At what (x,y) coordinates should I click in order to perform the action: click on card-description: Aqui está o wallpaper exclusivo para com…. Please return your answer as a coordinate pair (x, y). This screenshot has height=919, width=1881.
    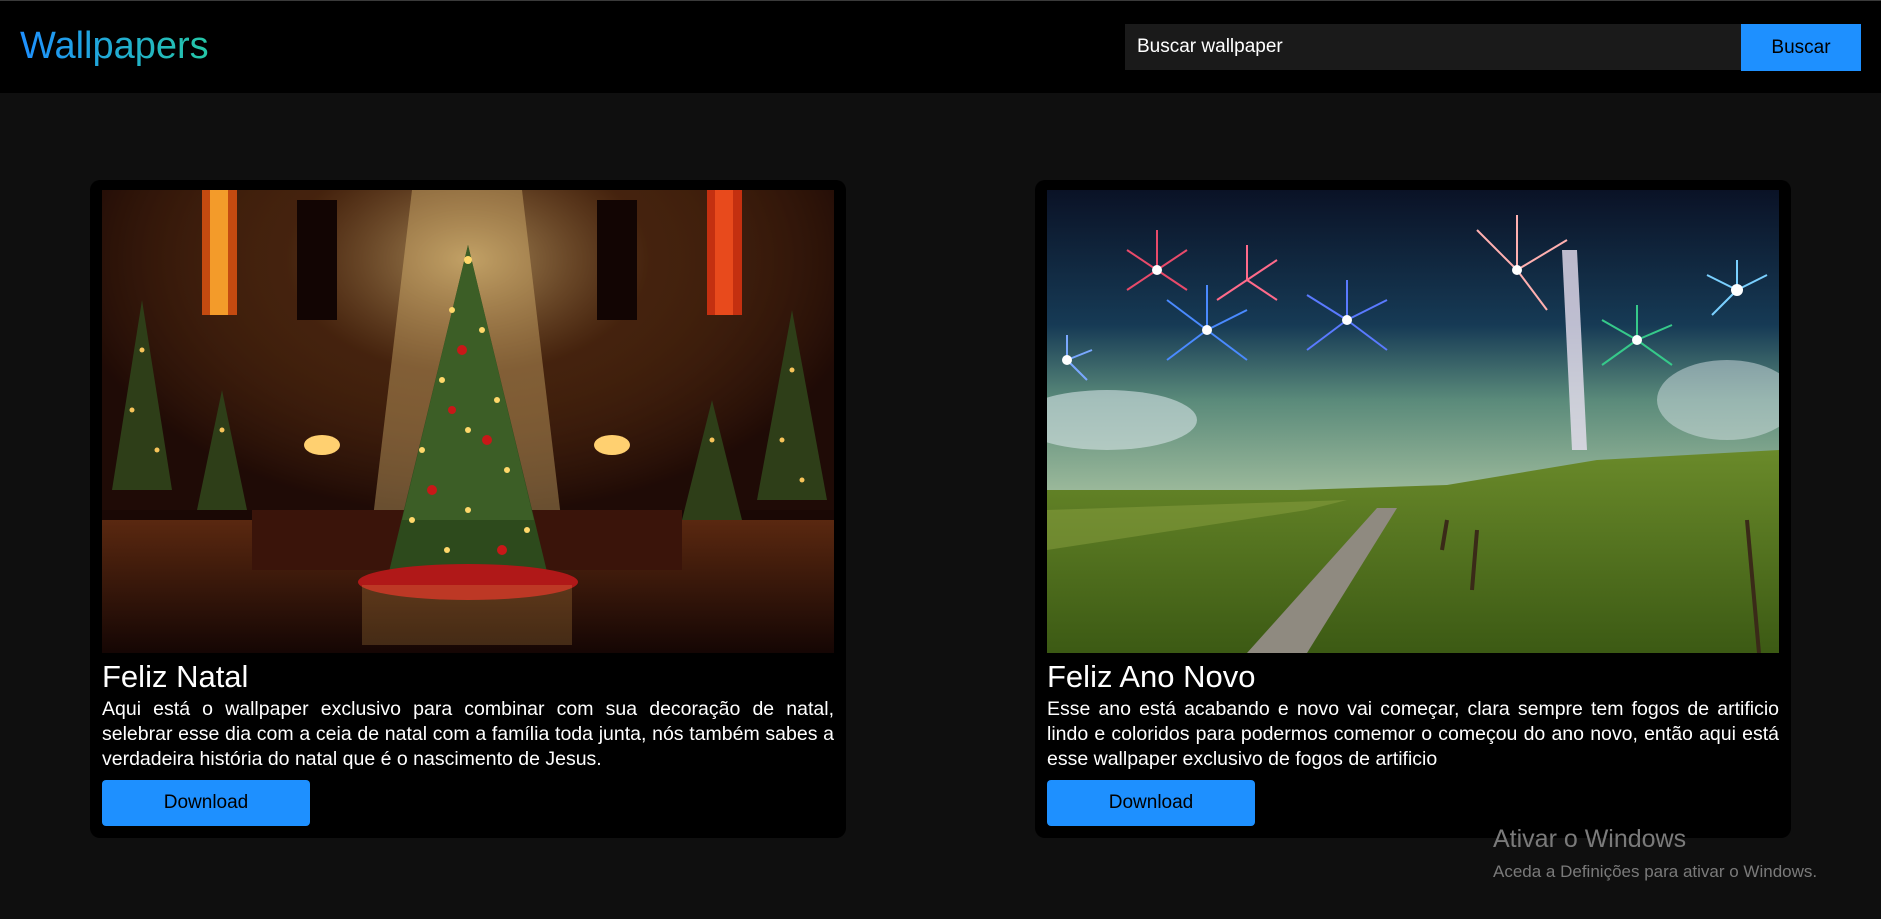
    Looking at the image, I should click on (468, 734).